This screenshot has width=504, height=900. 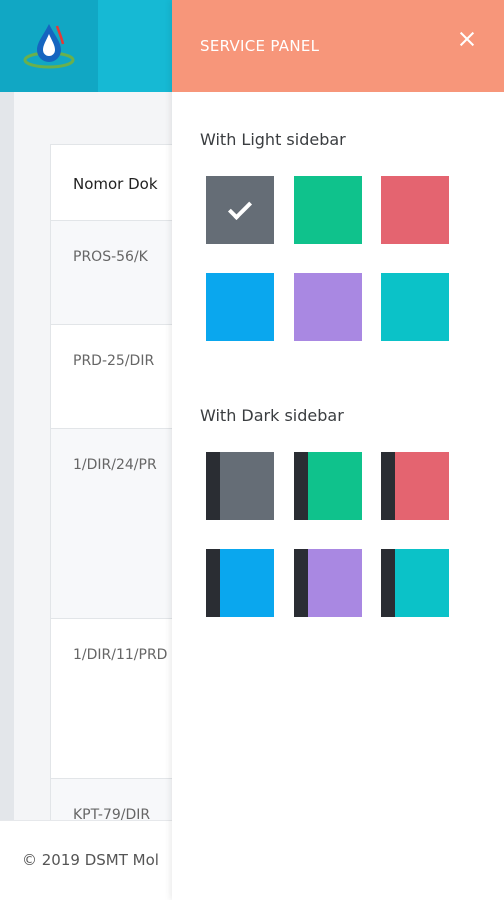 I want to click on dark-sidebar-label: With Dark sidebar, so click(x=272, y=415).